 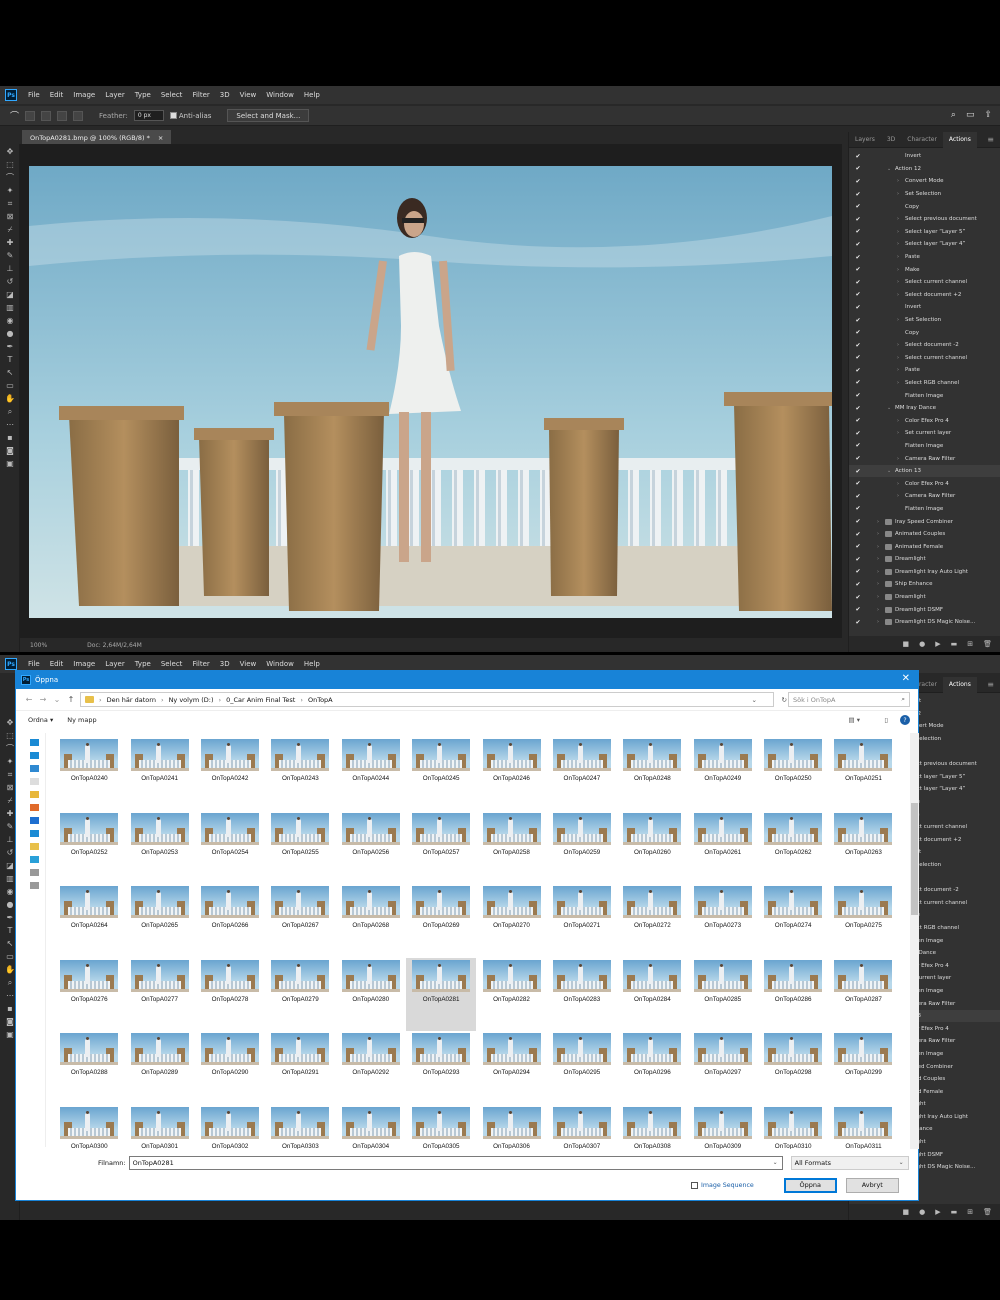 I want to click on breadcrumb-item: Den här datorn, so click(x=131, y=700).